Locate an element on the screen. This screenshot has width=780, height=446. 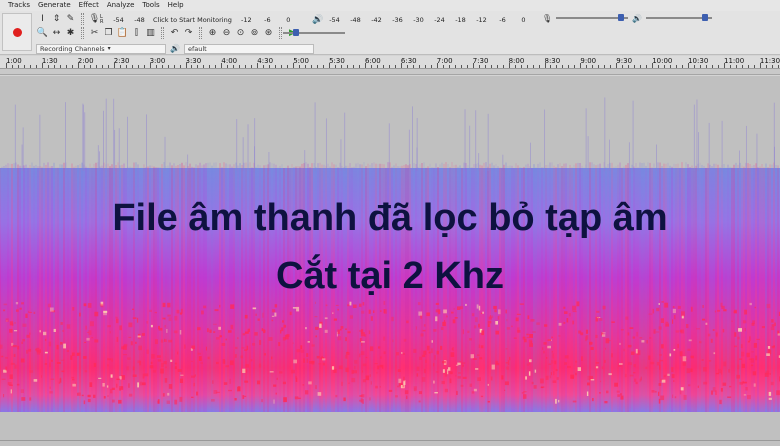
play-speed-slider-thumb is located at coordinates (296, 32).